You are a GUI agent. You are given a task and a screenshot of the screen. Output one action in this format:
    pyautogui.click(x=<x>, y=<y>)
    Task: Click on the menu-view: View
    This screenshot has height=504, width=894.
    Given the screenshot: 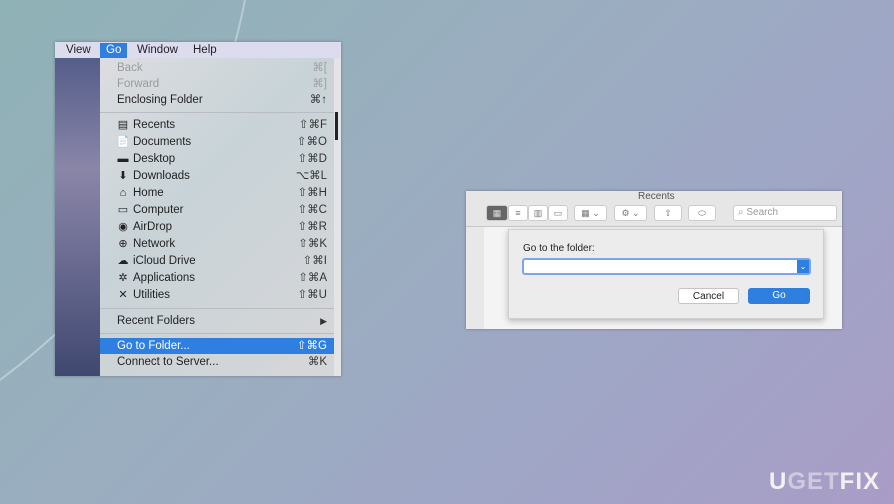 What is the action you would take?
    pyautogui.click(x=78, y=50)
    